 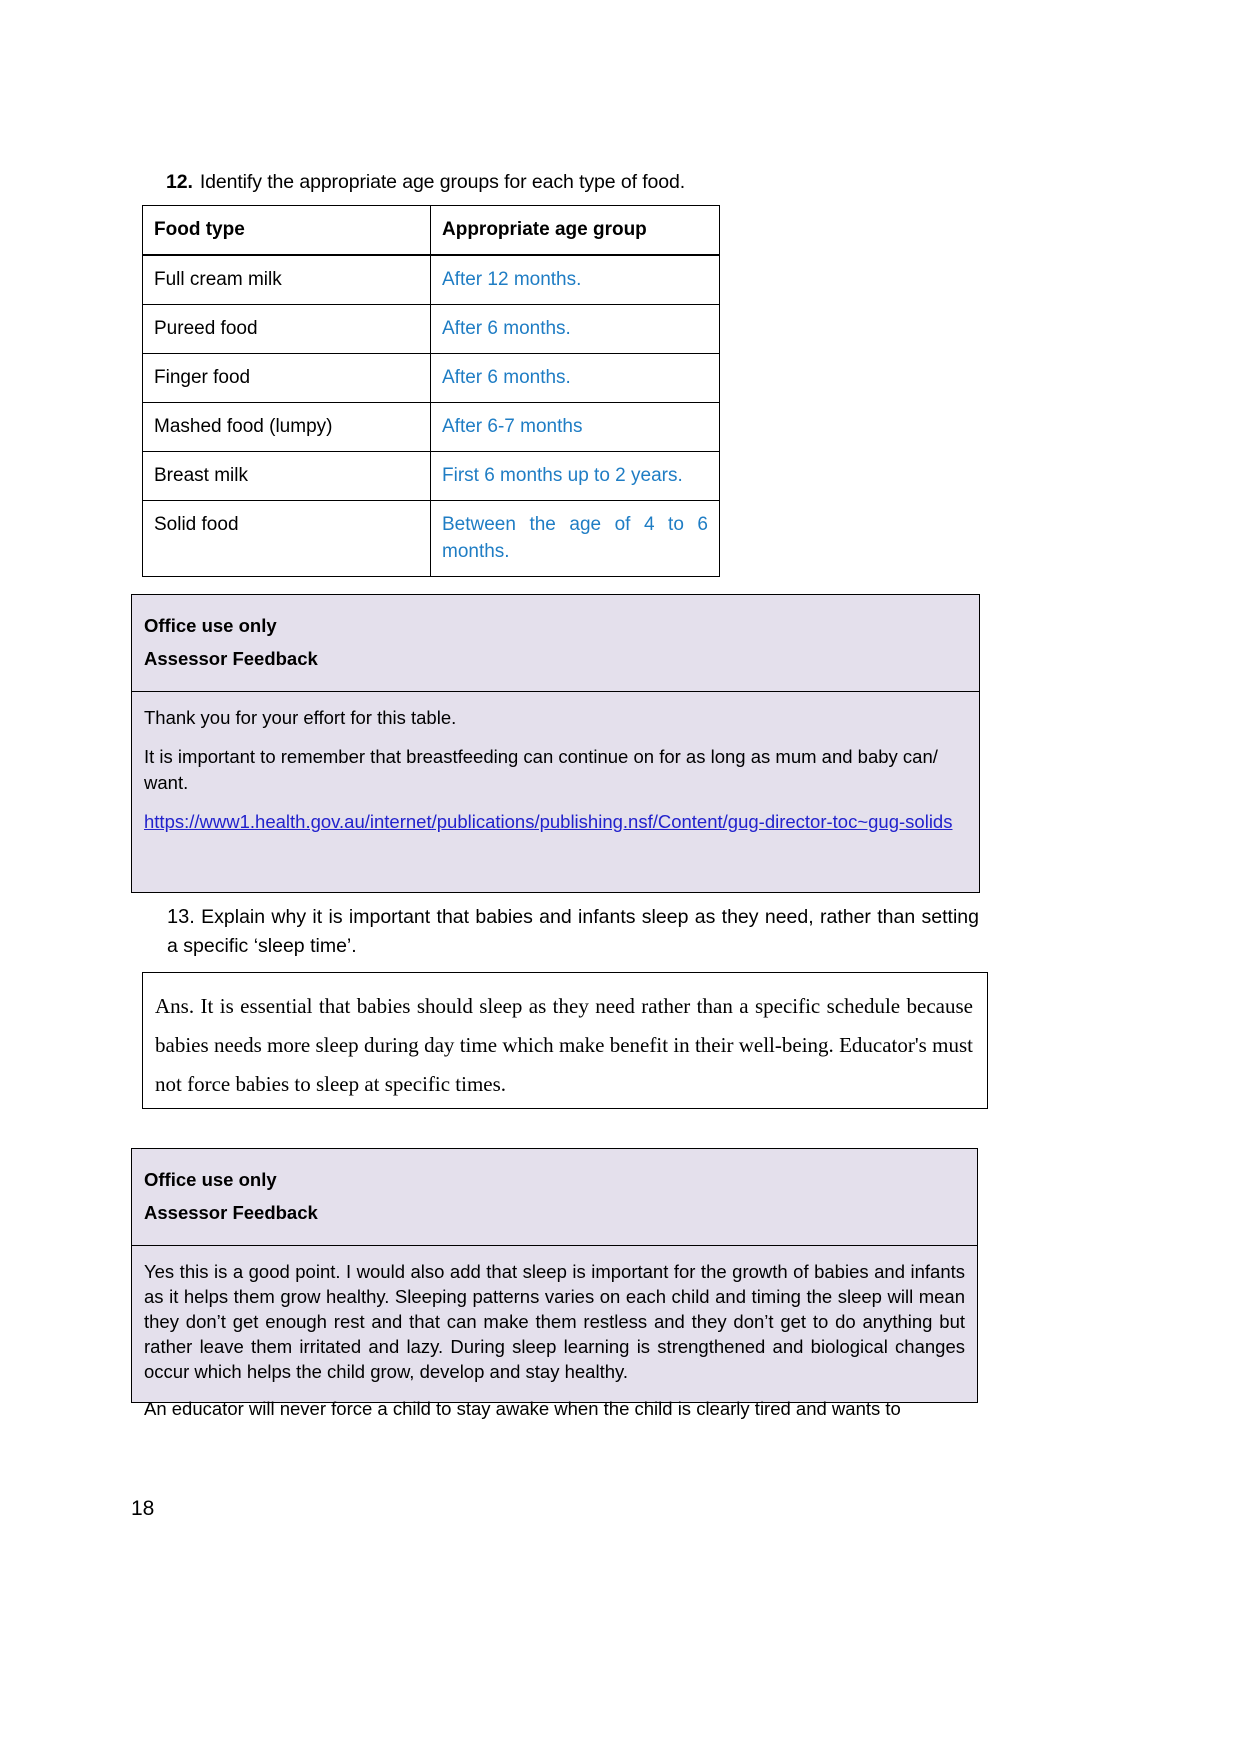 I want to click on cell-food-type: Breast milk, so click(x=286, y=476).